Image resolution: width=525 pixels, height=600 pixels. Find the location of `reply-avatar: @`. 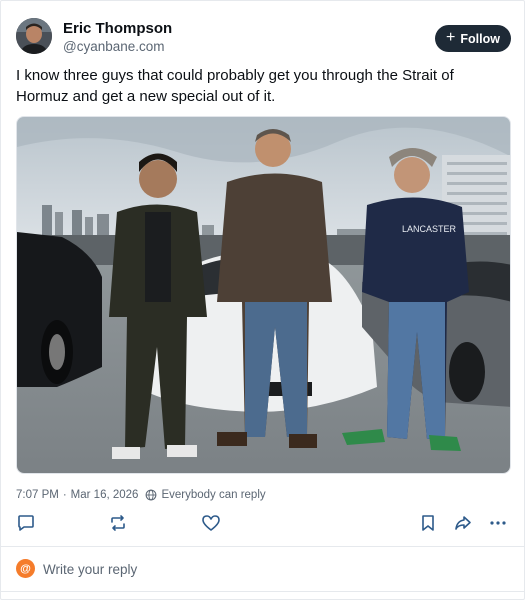

reply-avatar: @ is located at coordinates (25, 568).